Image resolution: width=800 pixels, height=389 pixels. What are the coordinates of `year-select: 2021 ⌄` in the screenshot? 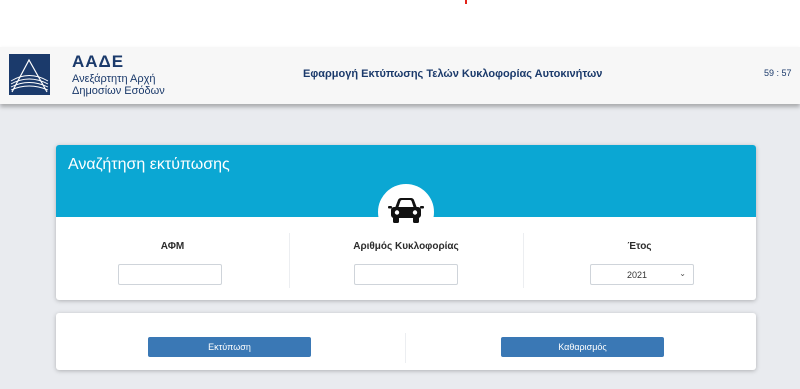 It's located at (642, 274).